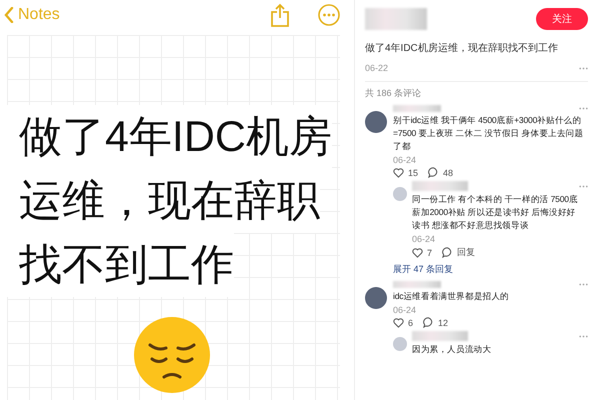  What do you see at coordinates (562, 19) in the screenshot?
I see `follow-button: 关注` at bounding box center [562, 19].